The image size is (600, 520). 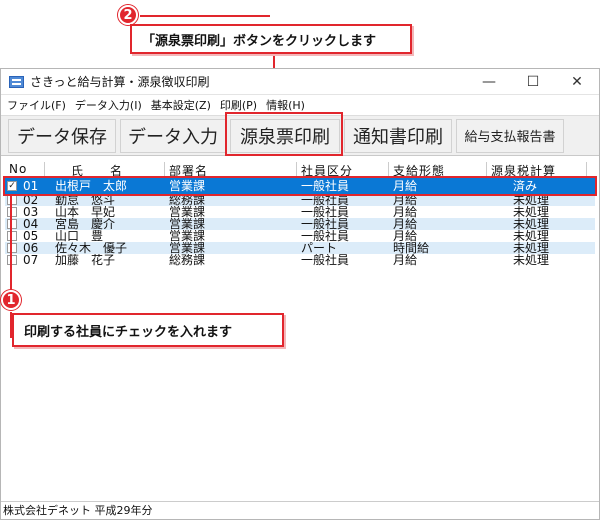 I want to click on payment-report-button: 給与支払報告書, so click(x=510, y=135).